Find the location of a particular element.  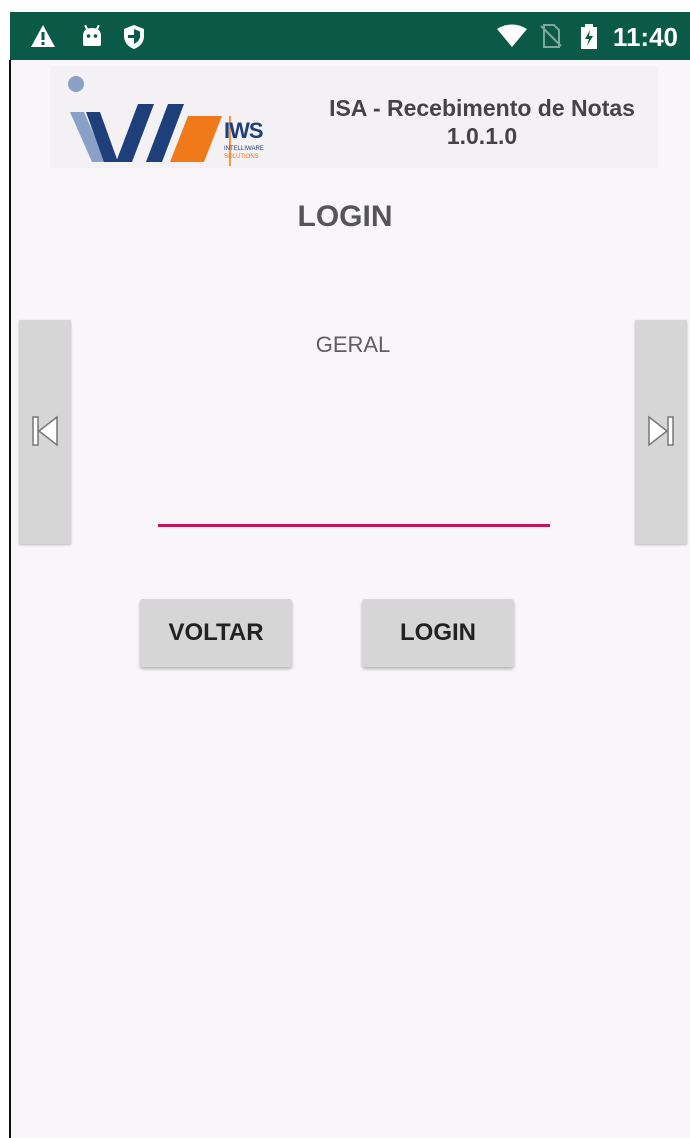

login-button: LOGIN is located at coordinates (438, 633).